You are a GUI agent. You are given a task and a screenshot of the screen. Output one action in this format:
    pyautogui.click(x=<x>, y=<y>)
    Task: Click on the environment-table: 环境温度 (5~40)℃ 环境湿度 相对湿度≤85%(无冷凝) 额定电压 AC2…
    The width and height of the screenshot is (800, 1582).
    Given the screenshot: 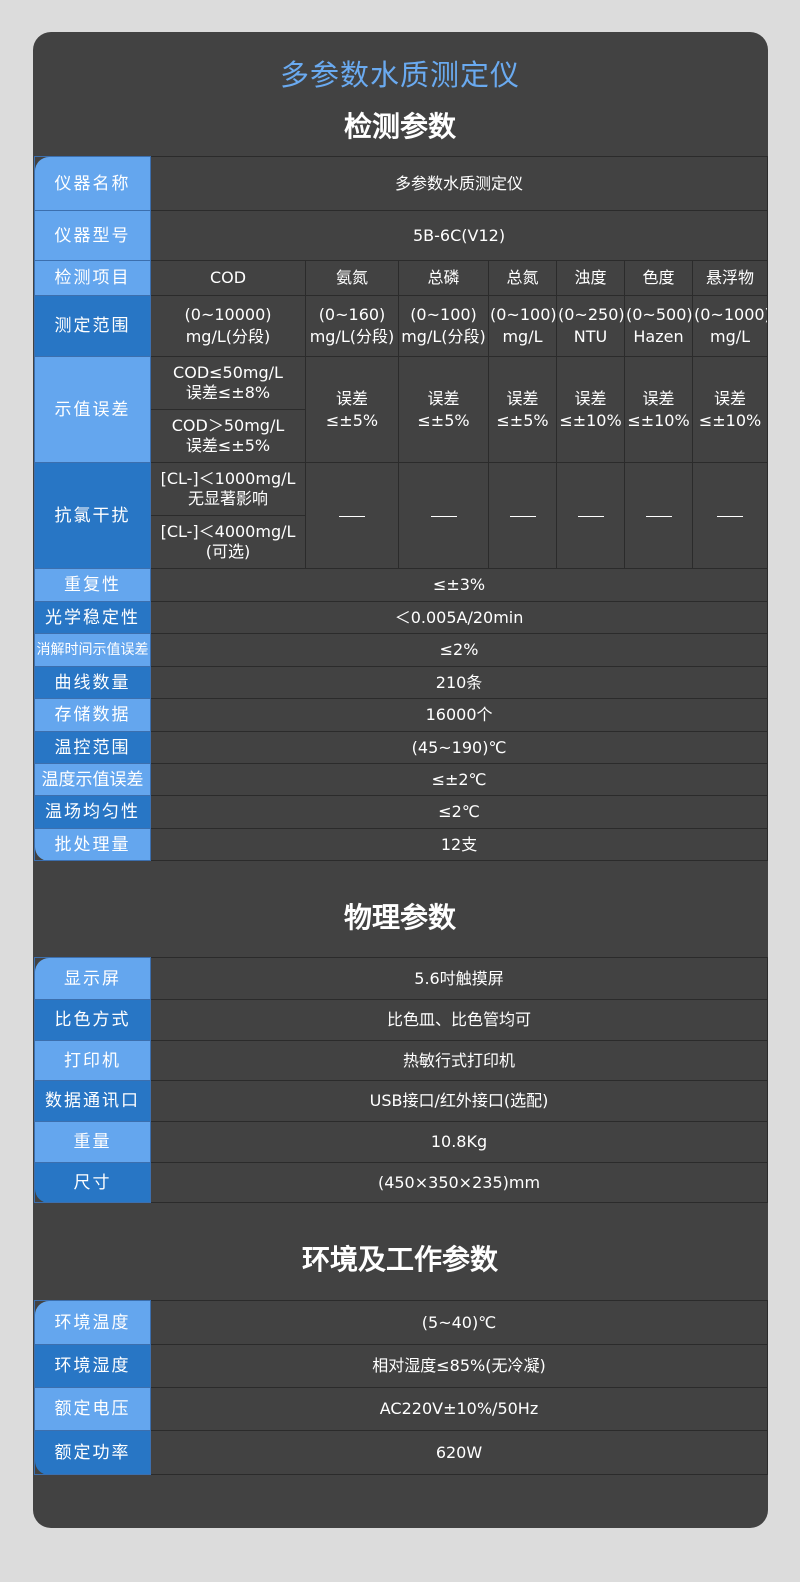 What is the action you would take?
    pyautogui.click(x=401, y=1387)
    